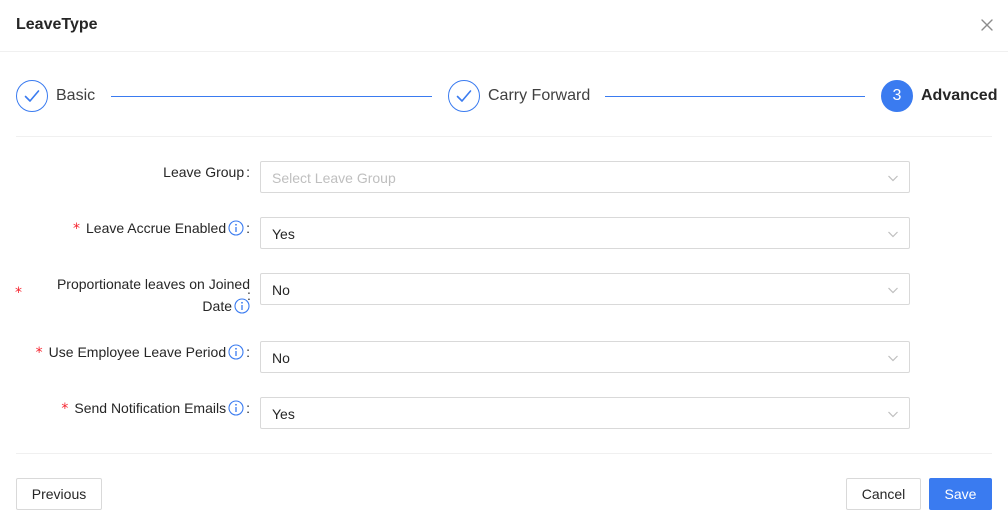  What do you see at coordinates (161, 228) in the screenshot?
I see `leave-accrue-label: * Leave Accrue Enabled:` at bounding box center [161, 228].